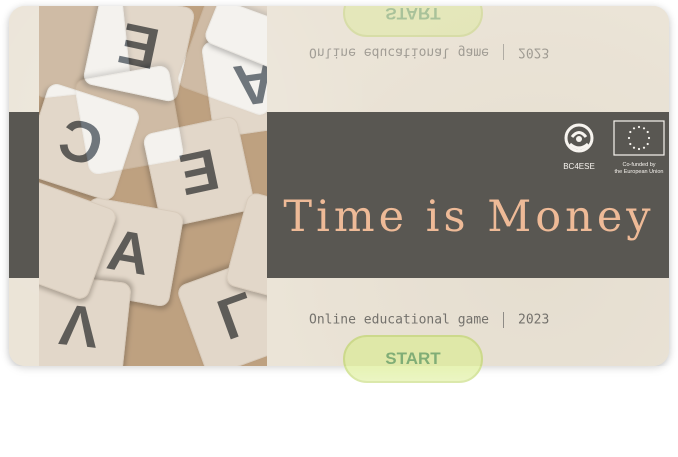 Image resolution: width=678 pixels, height=457 pixels. I want to click on letter-tile: C, so click(90, 142).